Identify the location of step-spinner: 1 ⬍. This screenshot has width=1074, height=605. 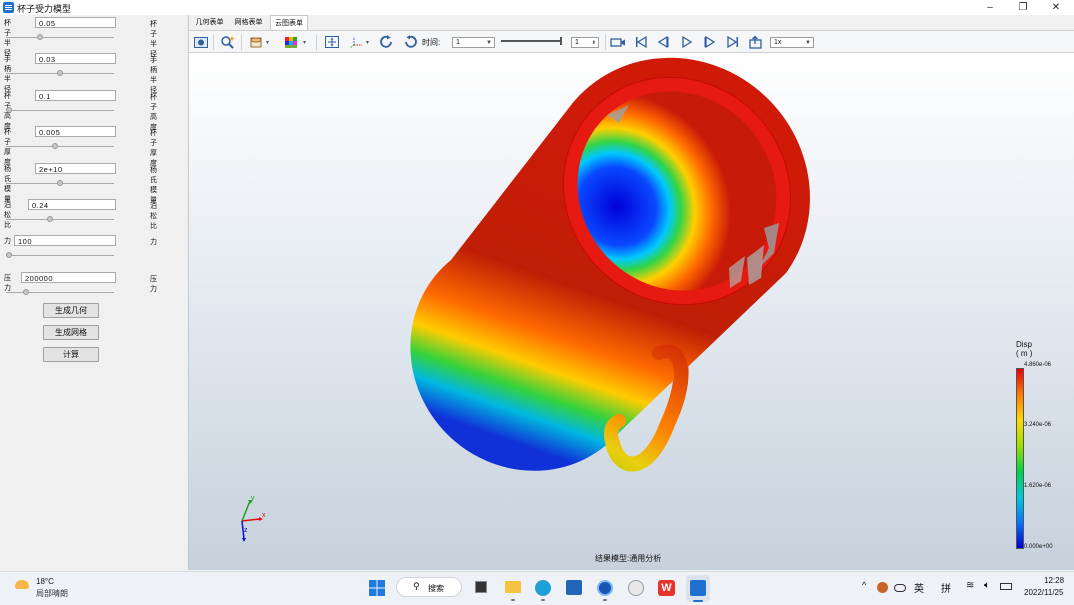
(585, 42).